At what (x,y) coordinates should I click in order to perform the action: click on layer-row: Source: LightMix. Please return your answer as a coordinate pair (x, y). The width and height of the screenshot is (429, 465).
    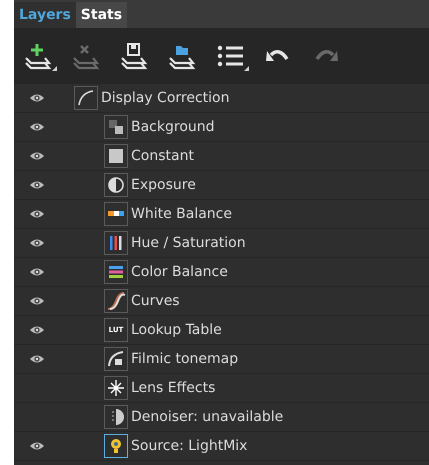
    Looking at the image, I should click on (221, 446).